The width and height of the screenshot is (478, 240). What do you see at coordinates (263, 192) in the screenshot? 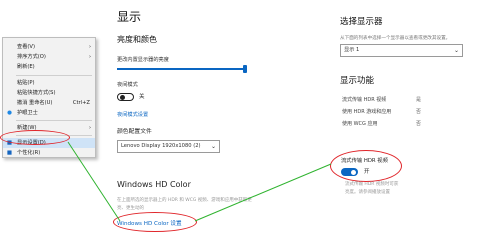
I see `annotation-arrow-to-stream-hdr` at bounding box center [263, 192].